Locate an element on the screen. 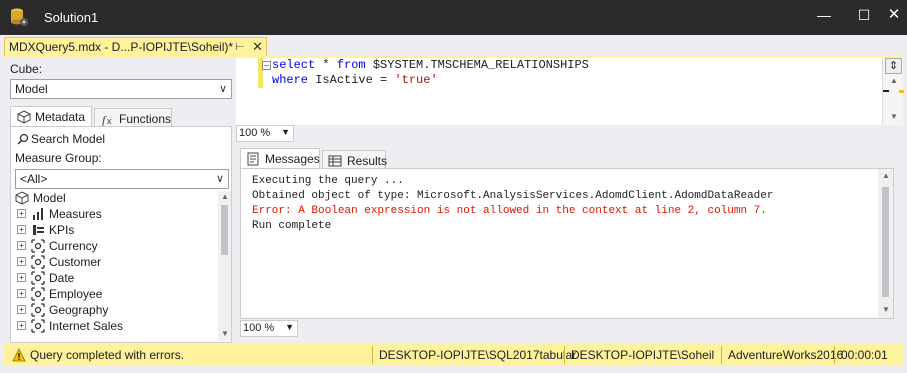  tree-item-label: Geography is located at coordinates (79, 310).